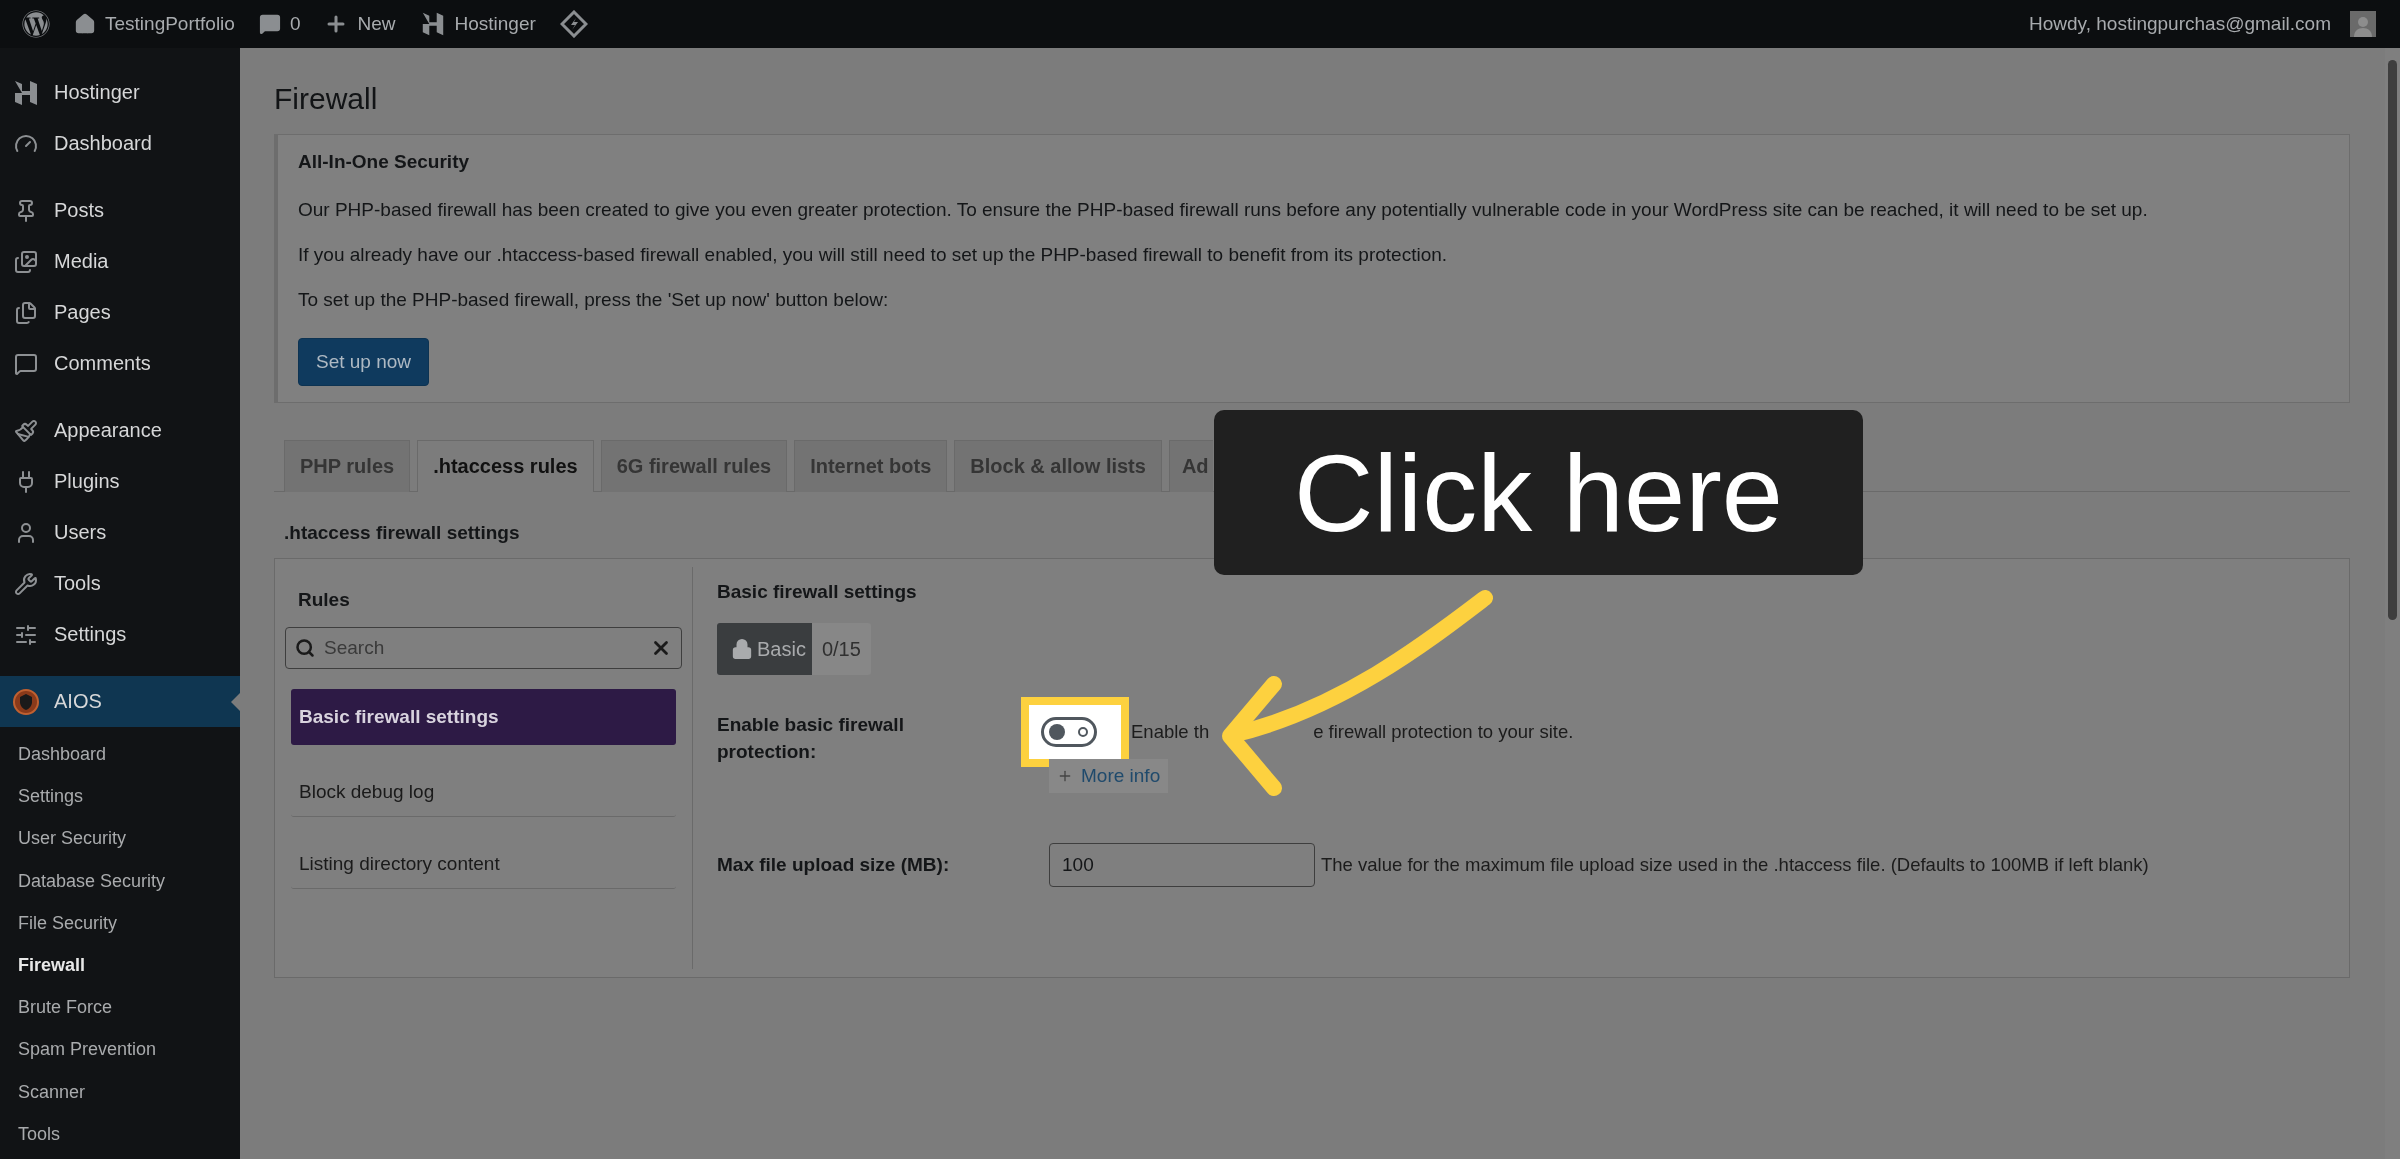 The image size is (2400, 1159). I want to click on sidebar-item: Hostinger, so click(120, 92).